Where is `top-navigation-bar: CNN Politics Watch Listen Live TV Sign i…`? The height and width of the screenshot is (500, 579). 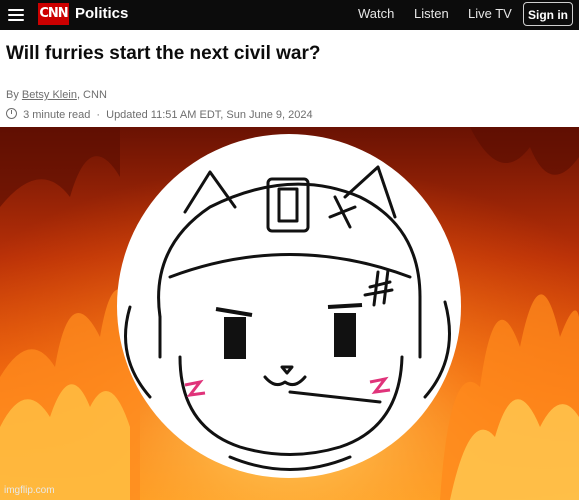
top-navigation-bar: CNN Politics Watch Listen Live TV Sign i… is located at coordinates (289, 15).